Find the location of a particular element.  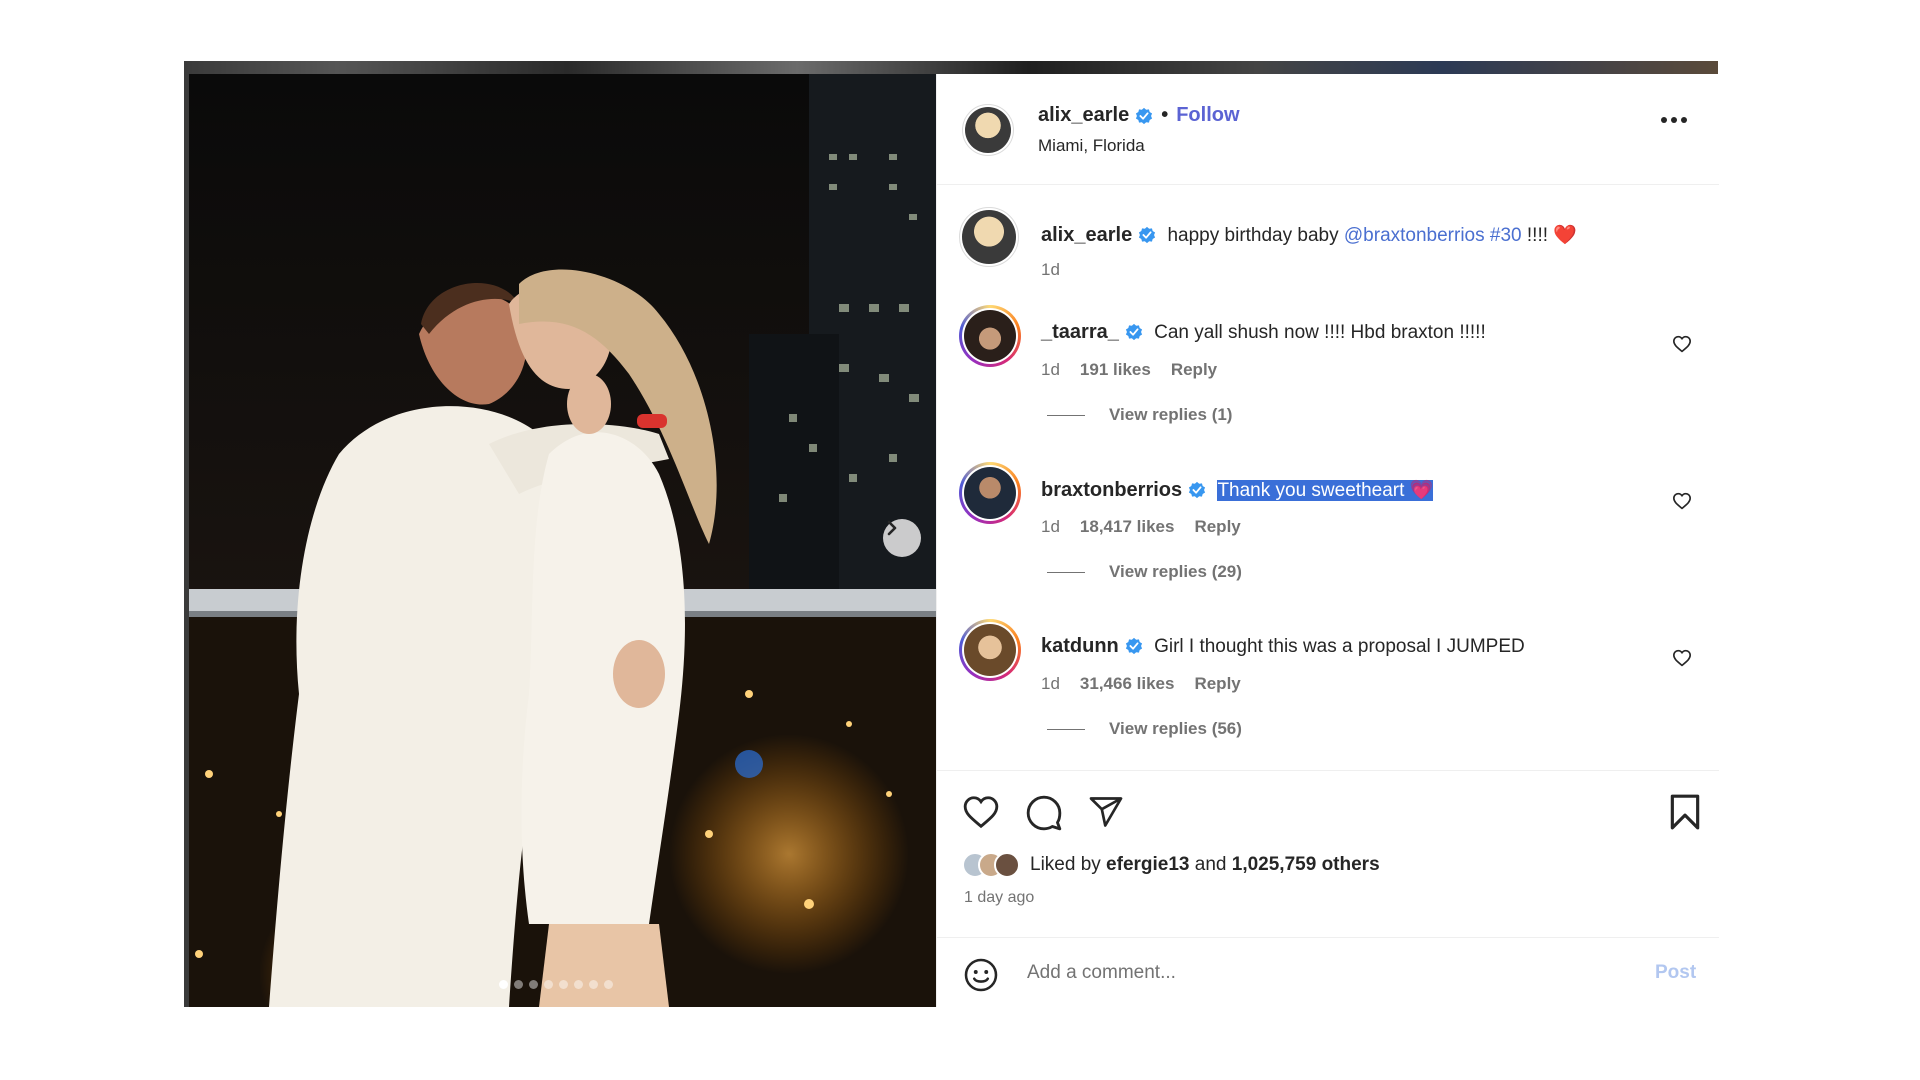

comment-input is located at coordinates (1307, 973).